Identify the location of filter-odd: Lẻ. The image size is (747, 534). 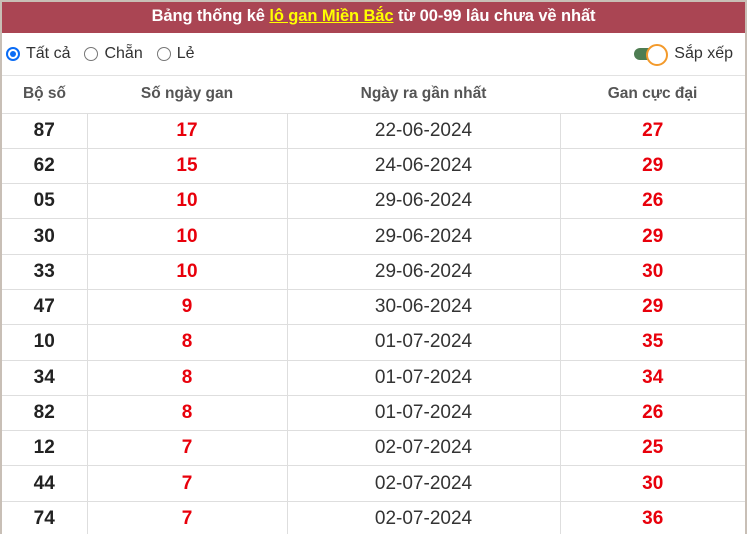
(175, 54).